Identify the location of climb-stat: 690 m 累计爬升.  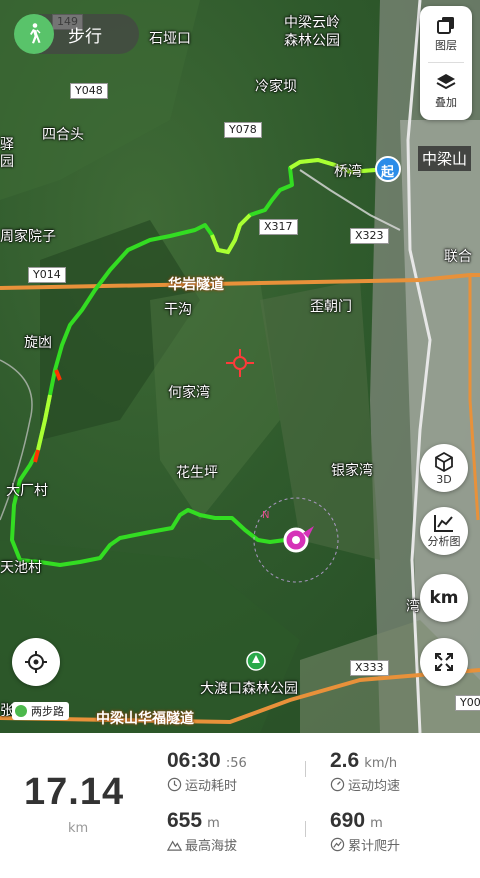
(365, 831).